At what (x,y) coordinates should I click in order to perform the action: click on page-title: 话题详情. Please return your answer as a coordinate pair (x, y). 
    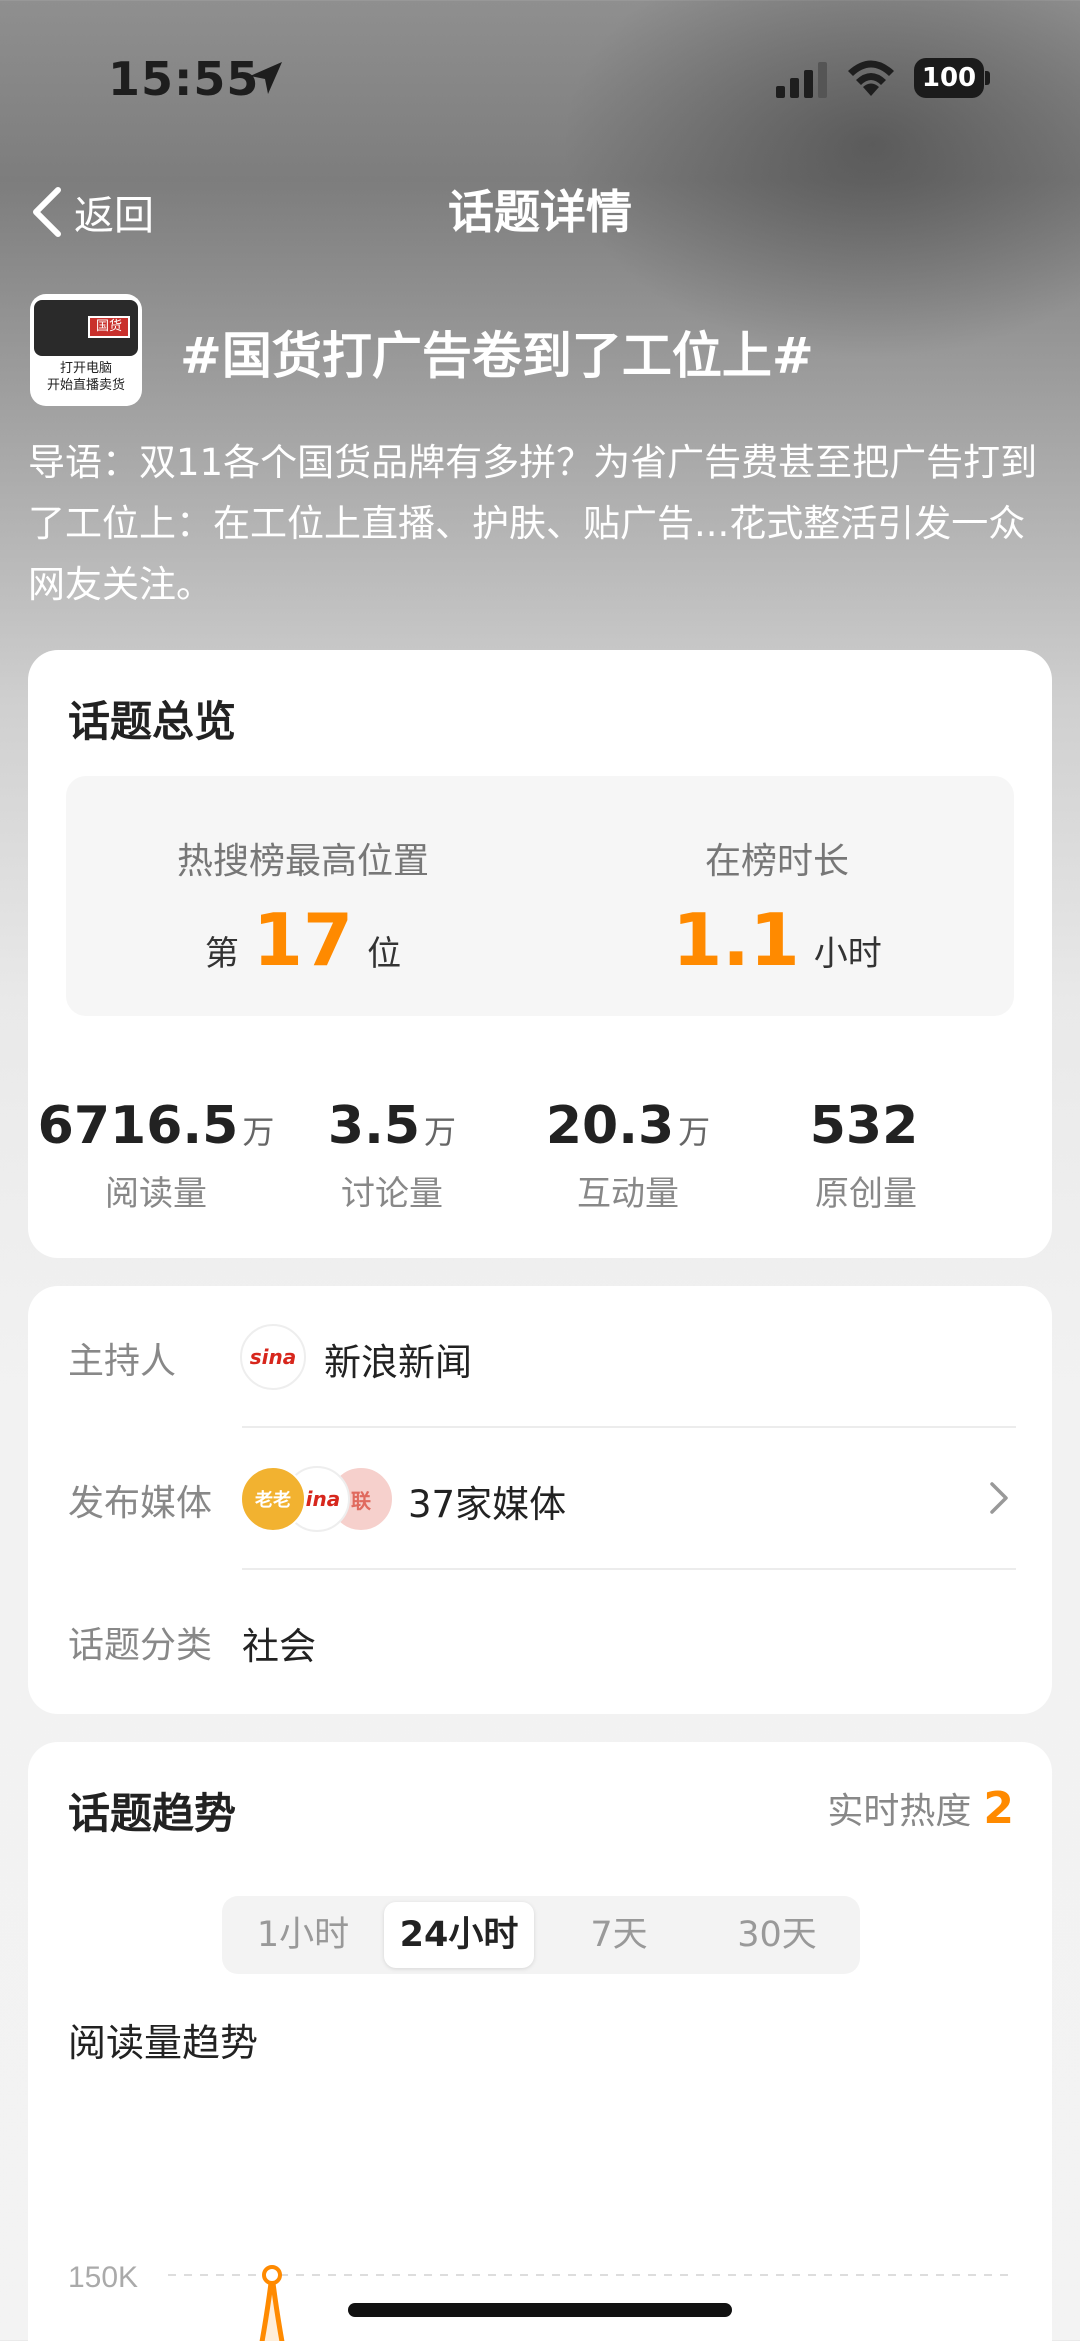
    Looking at the image, I should click on (540, 212).